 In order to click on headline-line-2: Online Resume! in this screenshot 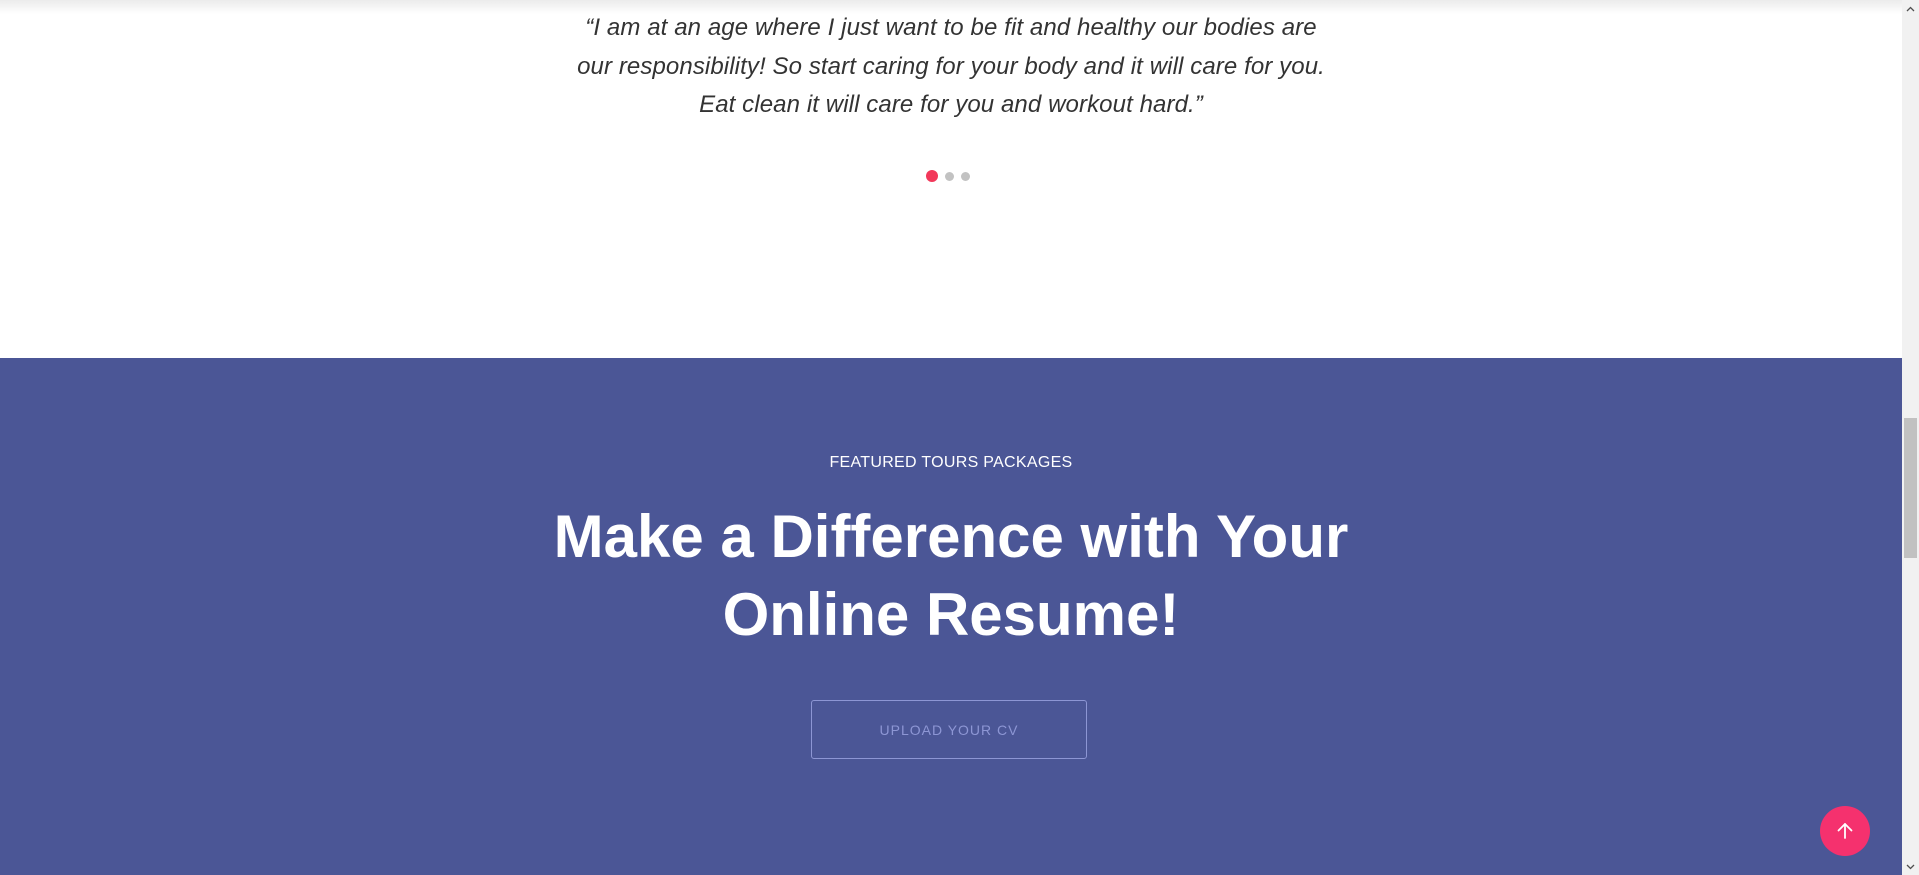, I will do `click(951, 614)`.